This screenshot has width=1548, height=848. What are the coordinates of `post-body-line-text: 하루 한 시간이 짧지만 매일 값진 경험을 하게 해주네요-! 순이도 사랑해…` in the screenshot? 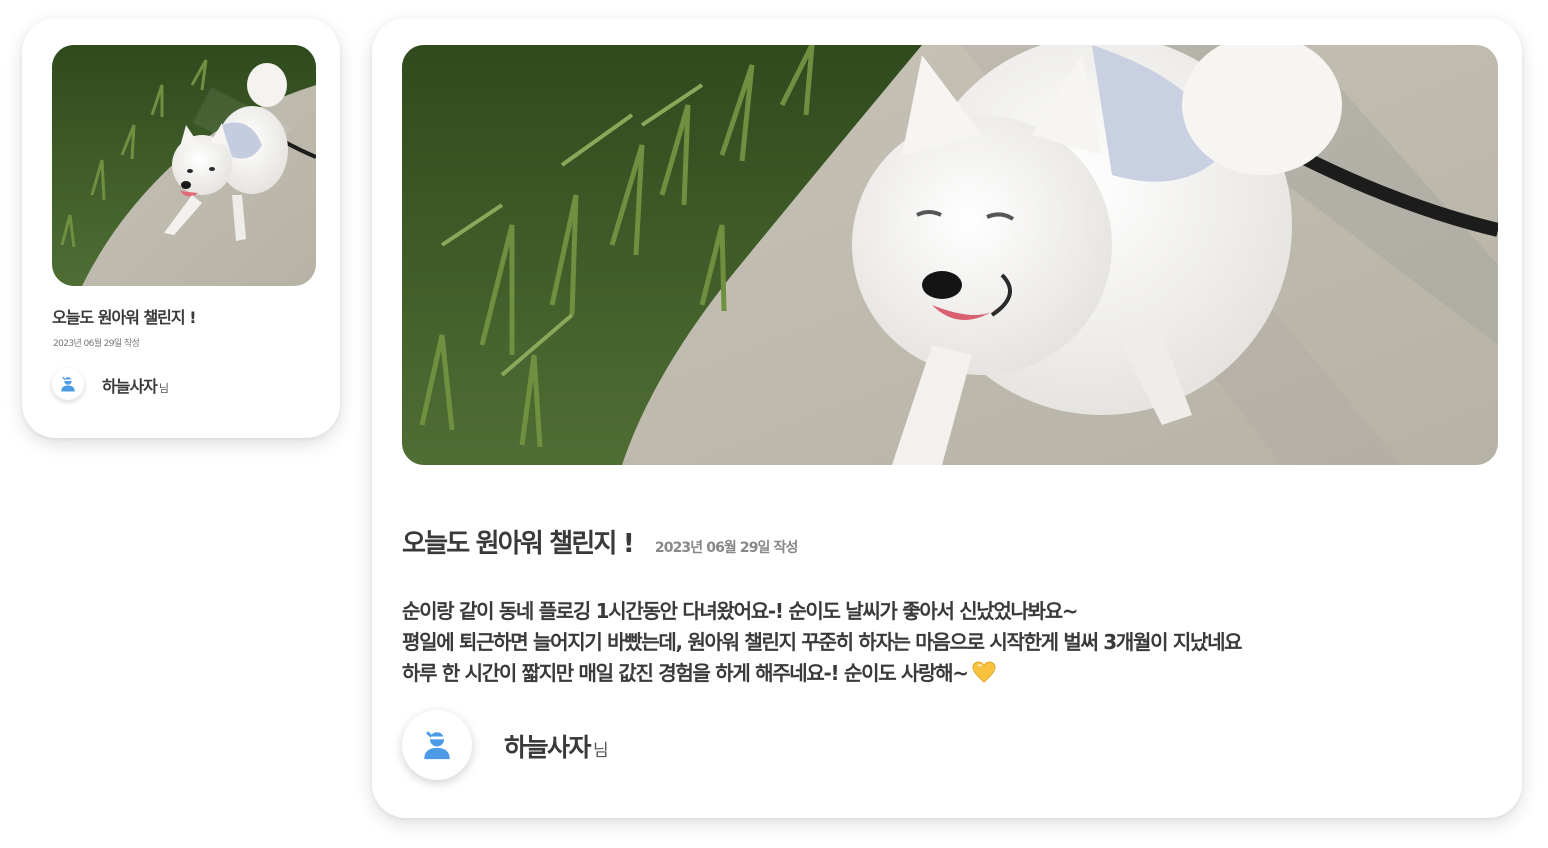 It's located at (685, 673).